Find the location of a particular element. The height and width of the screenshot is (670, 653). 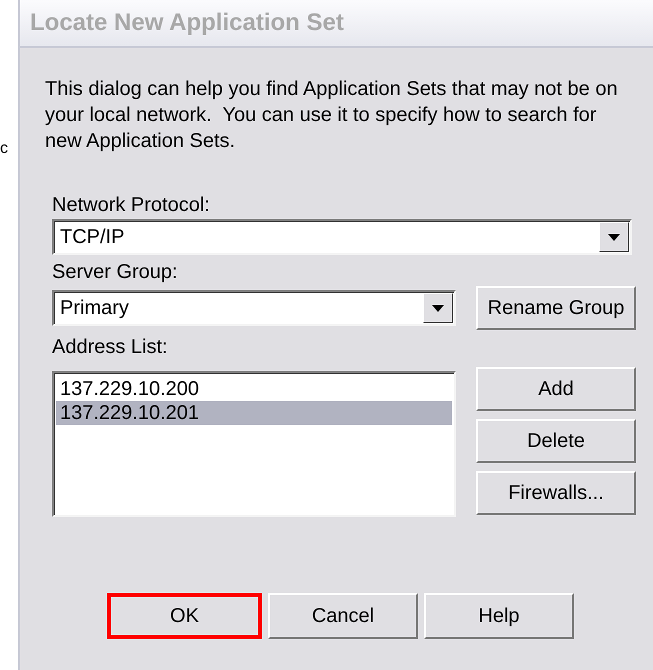

field-label: Address List: is located at coordinates (110, 347).